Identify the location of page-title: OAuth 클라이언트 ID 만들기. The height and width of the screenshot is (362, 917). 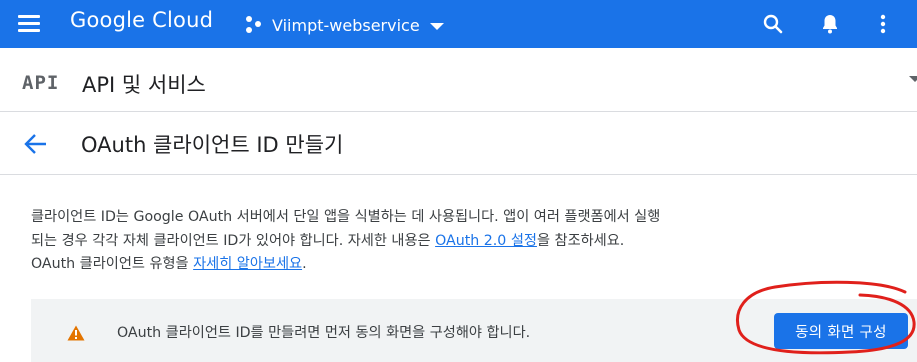
(212, 145).